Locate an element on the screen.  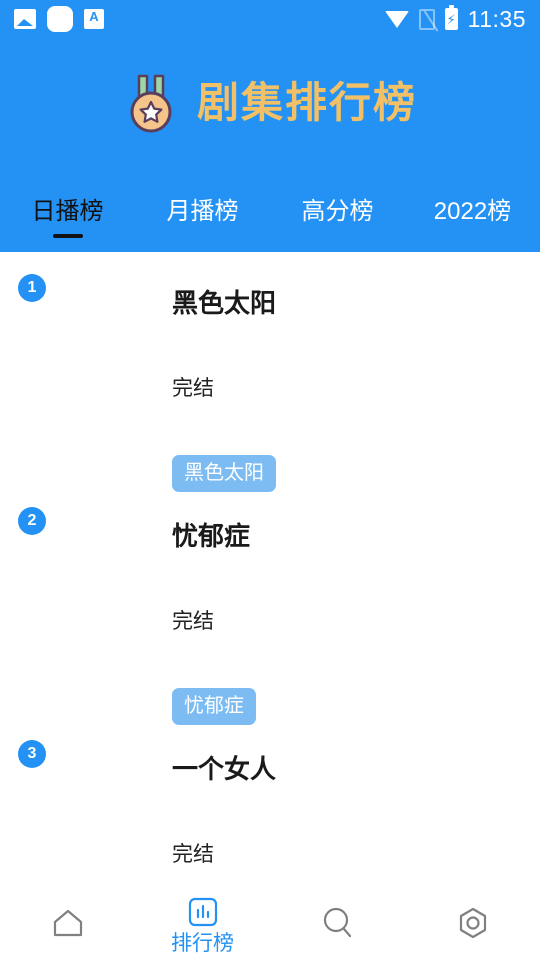
home-icon is located at coordinates (68, 923).